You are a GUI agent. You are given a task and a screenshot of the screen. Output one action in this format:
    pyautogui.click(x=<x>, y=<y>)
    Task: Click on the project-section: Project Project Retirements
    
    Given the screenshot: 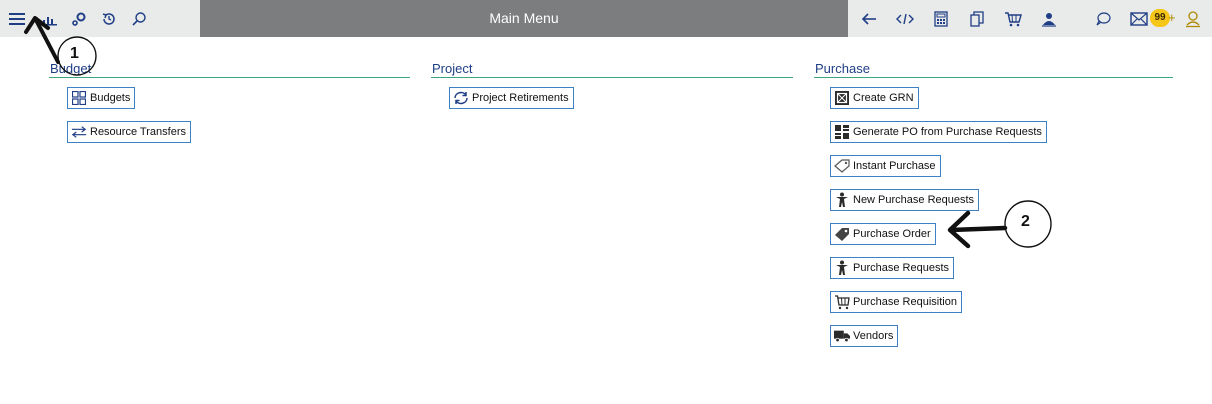 What is the action you would take?
    pyautogui.click(x=612, y=90)
    